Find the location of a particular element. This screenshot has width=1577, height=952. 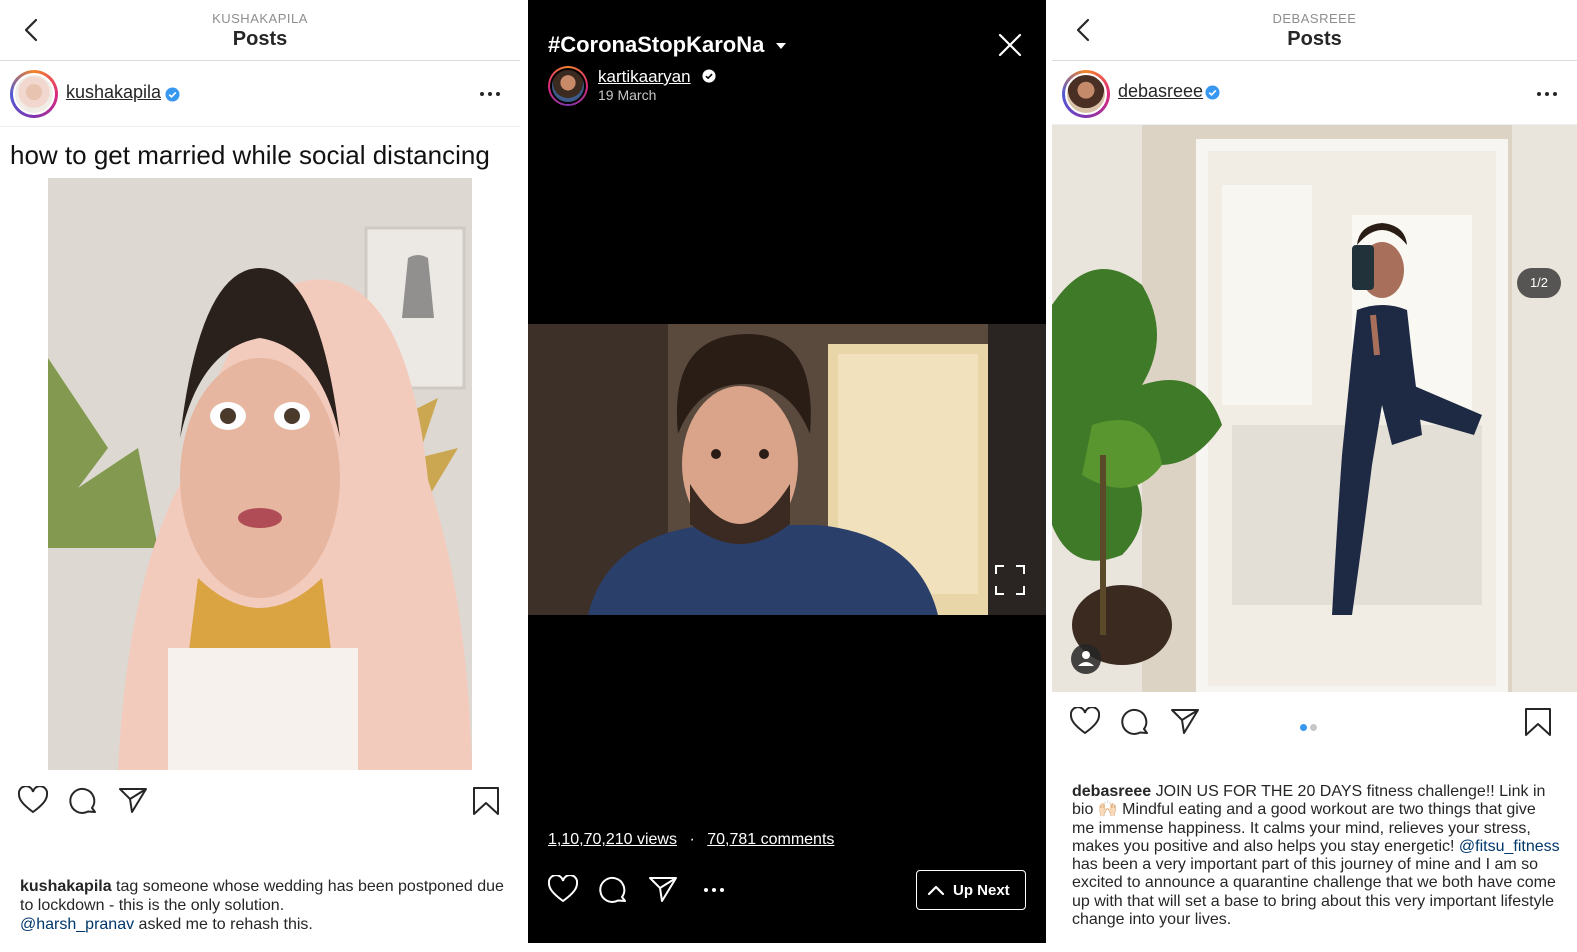

author-username: debasreee is located at coordinates (1160, 91).